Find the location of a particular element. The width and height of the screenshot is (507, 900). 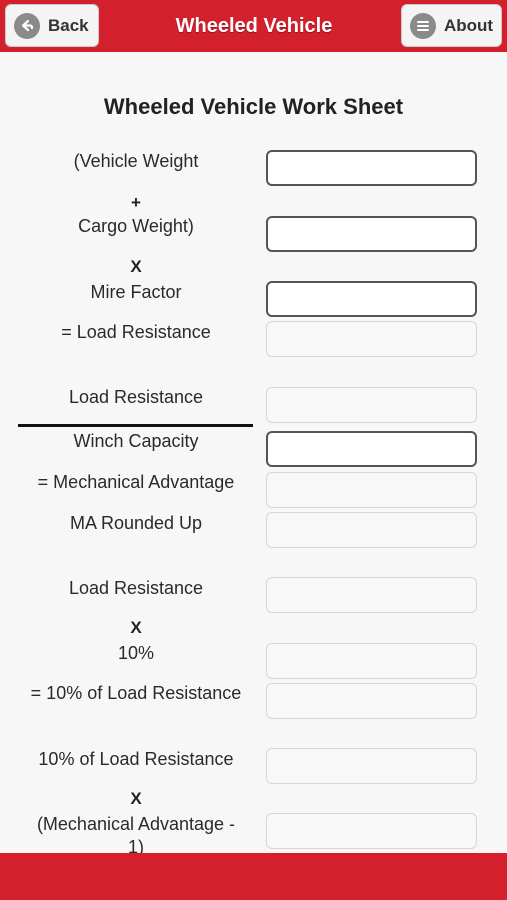

load-resistance-output is located at coordinates (371, 339).